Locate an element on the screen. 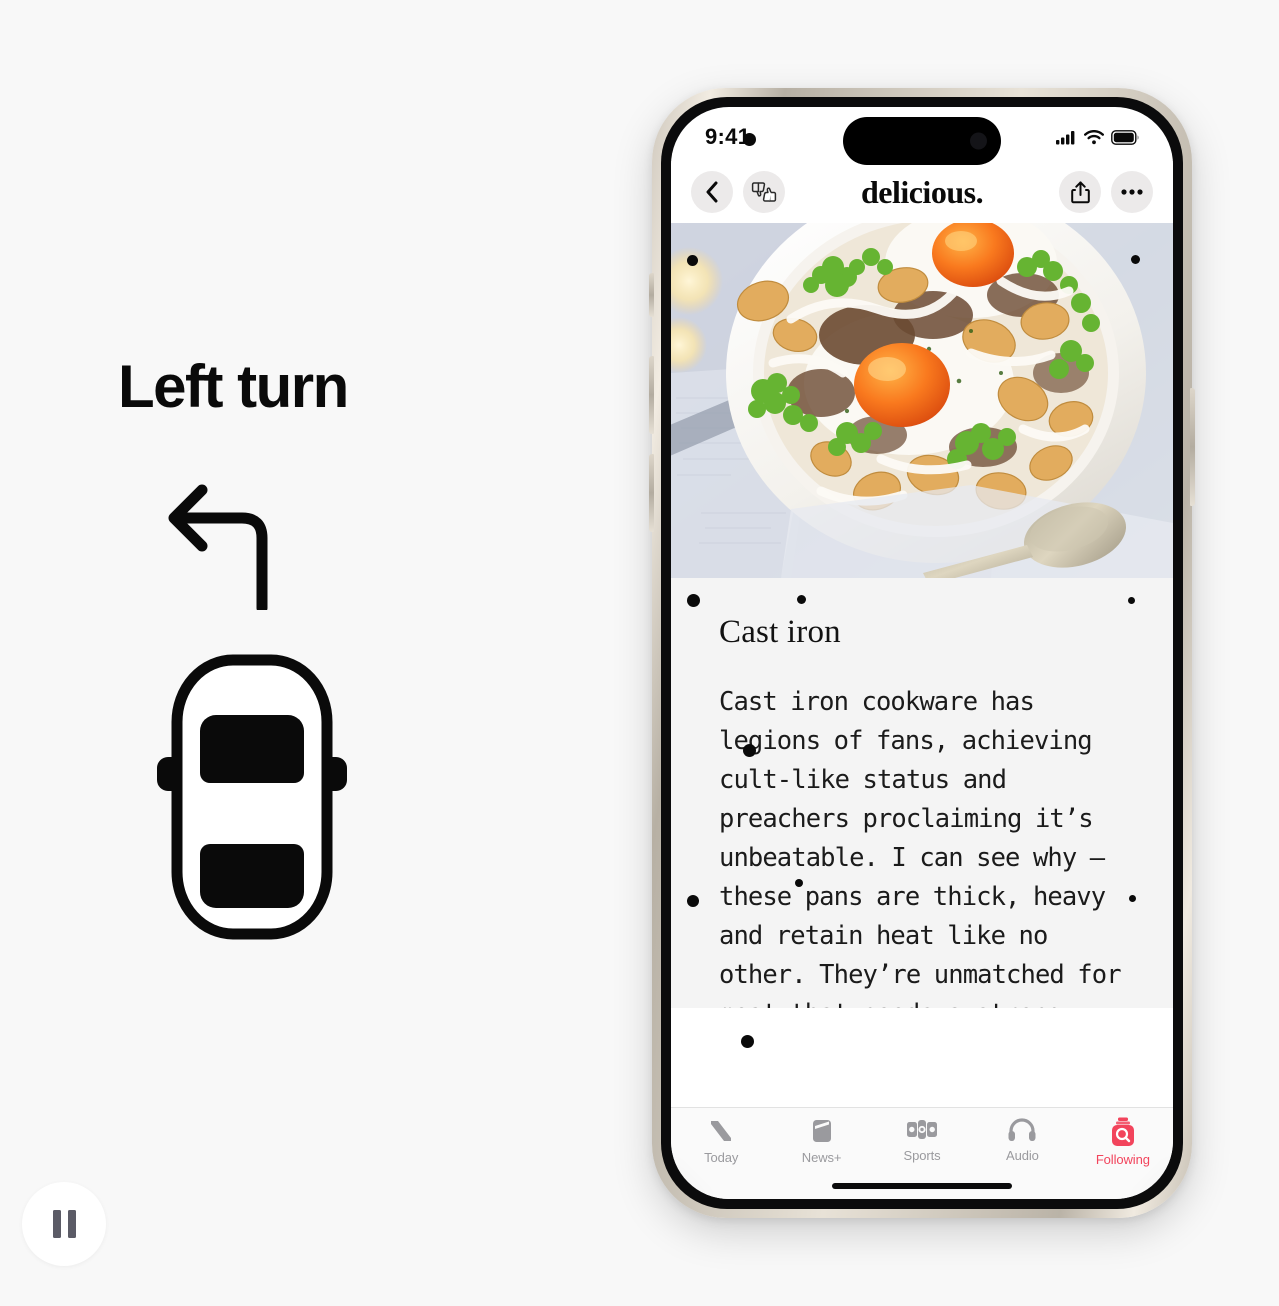  tab-newsplus: News+ is located at coordinates (821, 1141).